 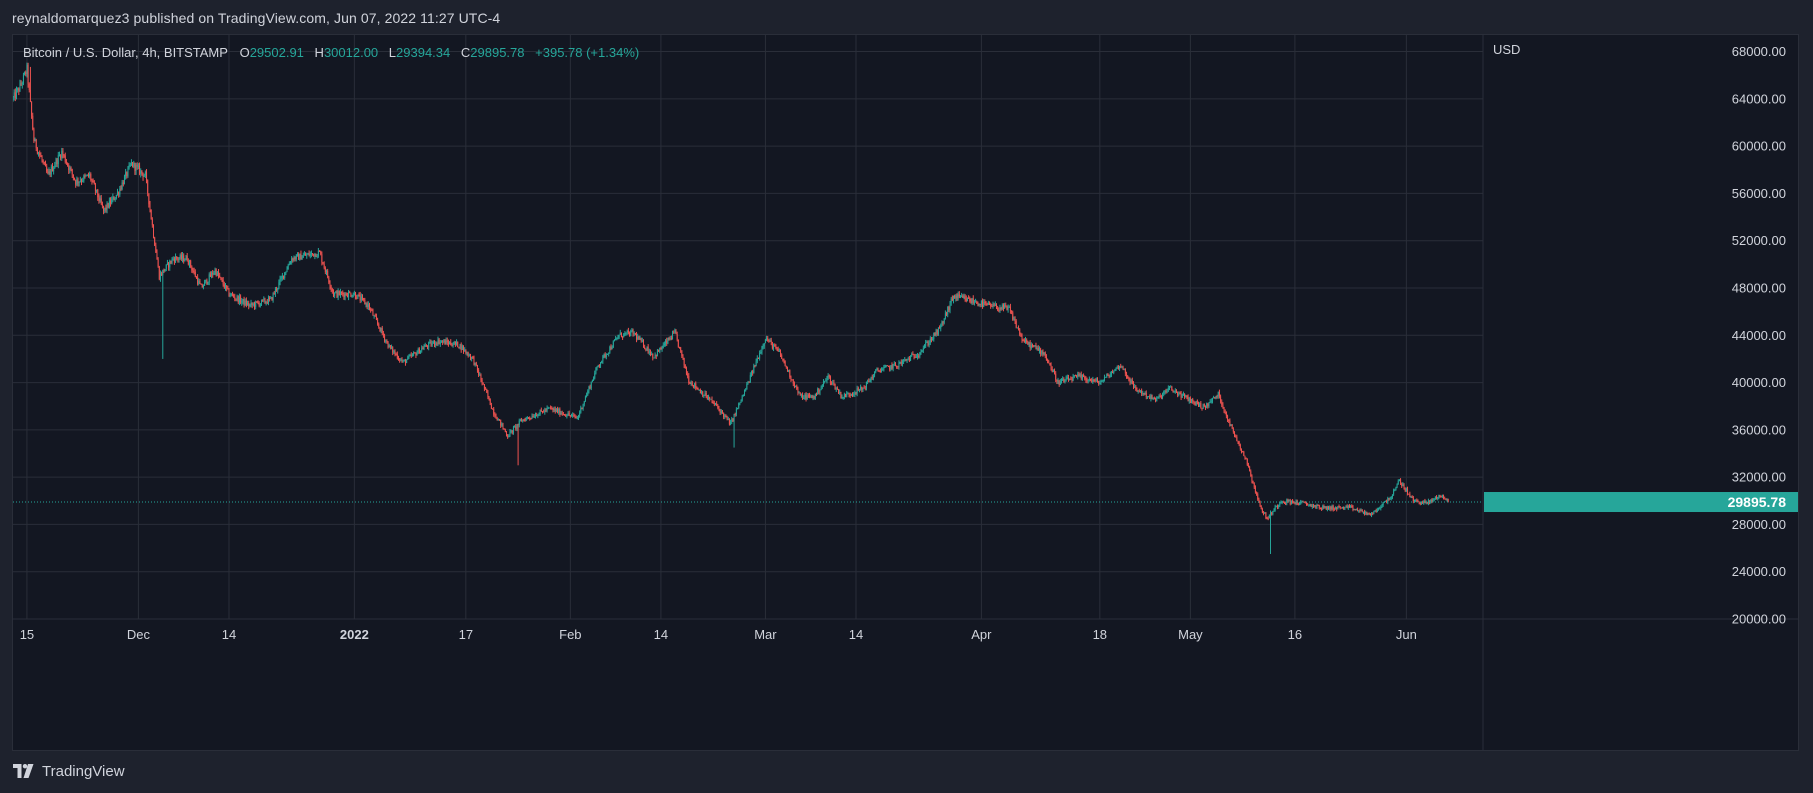 I want to click on close-value: 29895.78, so click(x=497, y=52).